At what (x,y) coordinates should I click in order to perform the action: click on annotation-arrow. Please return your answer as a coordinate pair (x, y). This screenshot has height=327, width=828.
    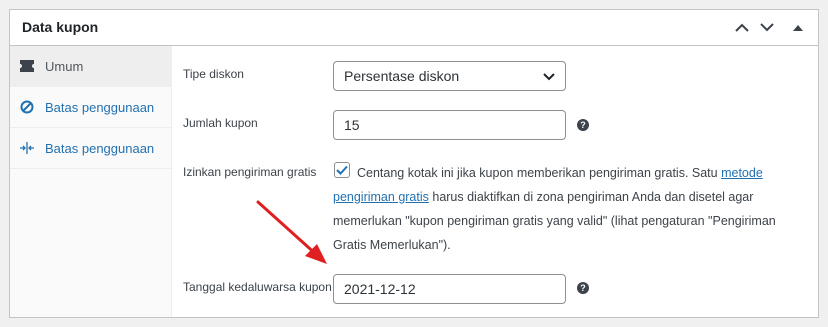
    Looking at the image, I should click on (291, 232).